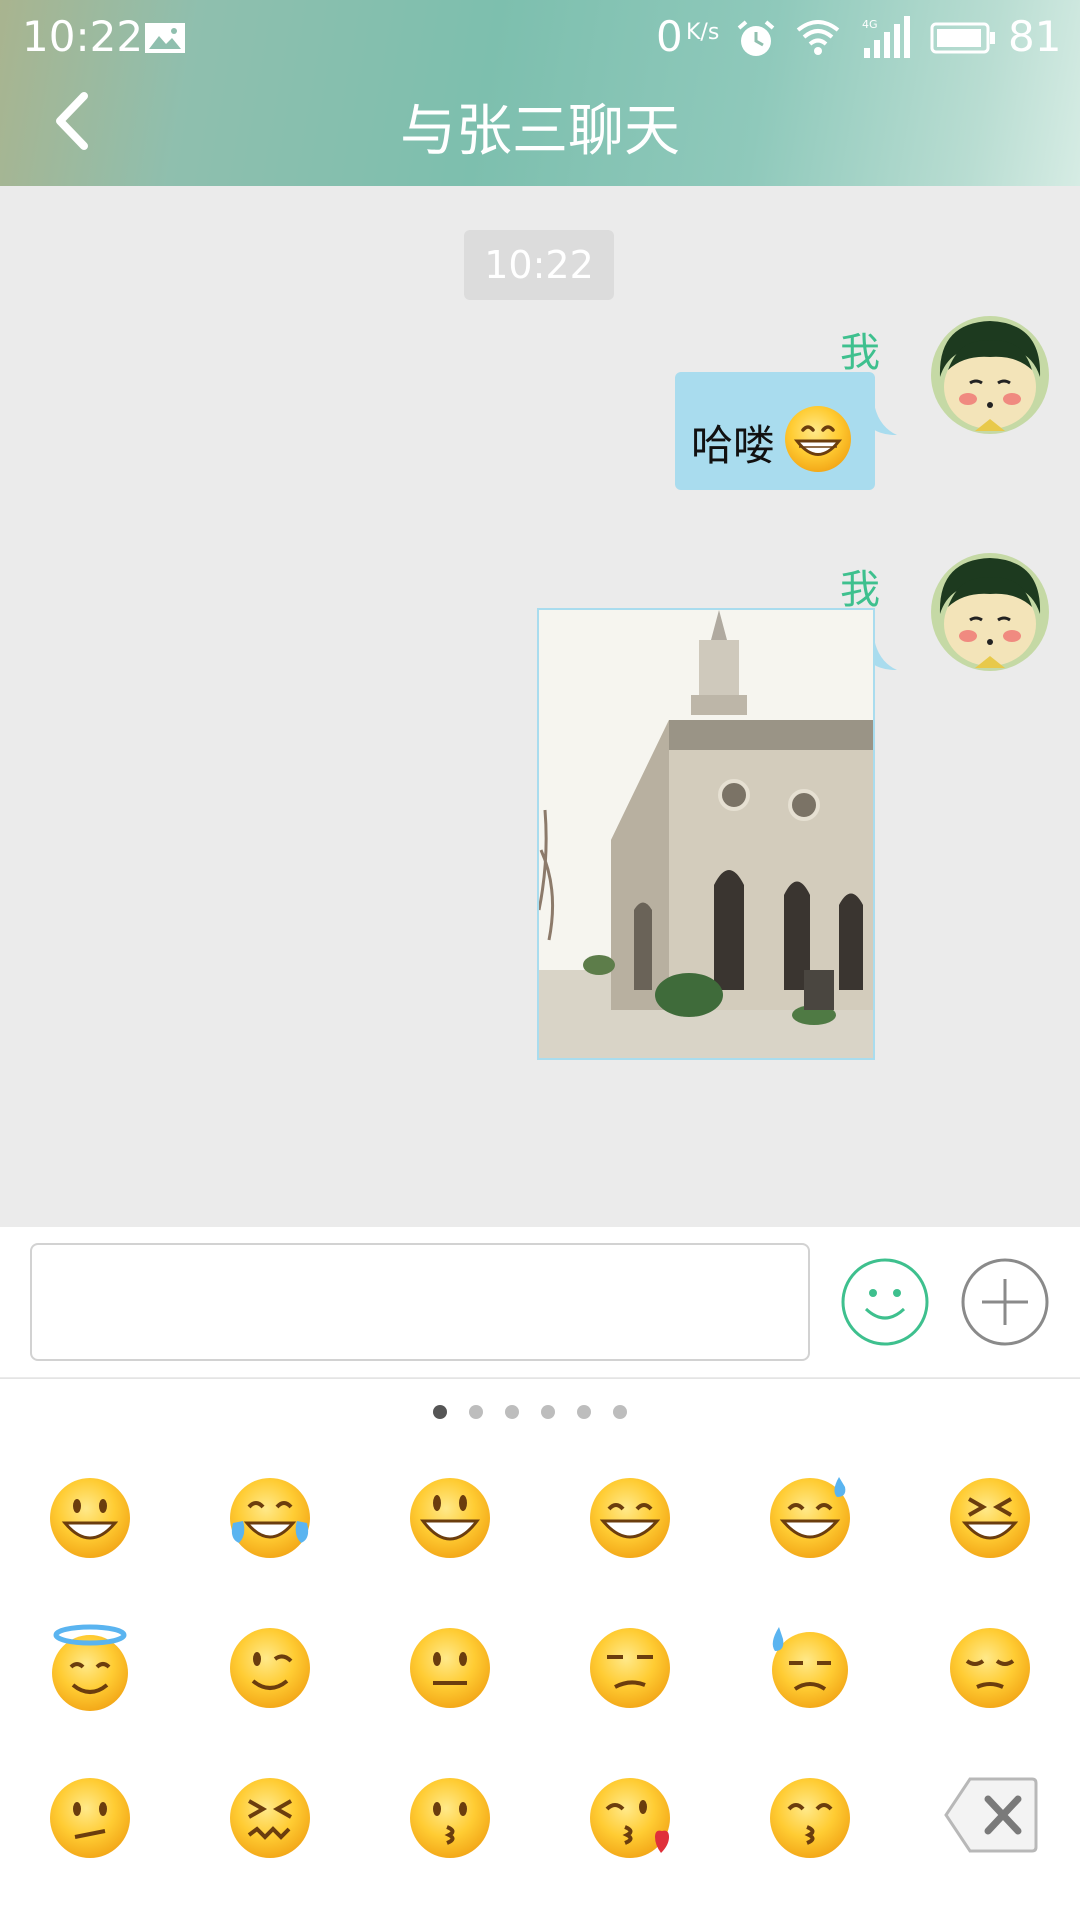  I want to click on message-text: 哈喽, so click(733, 445).